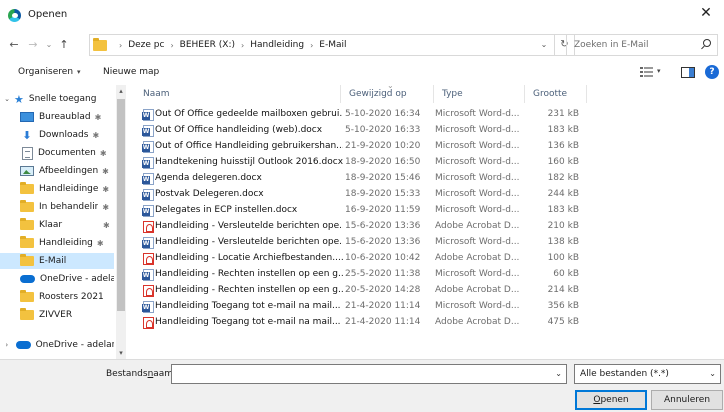 This screenshot has height=412, width=724. What do you see at coordinates (647, 374) in the screenshot?
I see `file-type-filter-select: Alle bestanden (*.*) ⌄` at bounding box center [647, 374].